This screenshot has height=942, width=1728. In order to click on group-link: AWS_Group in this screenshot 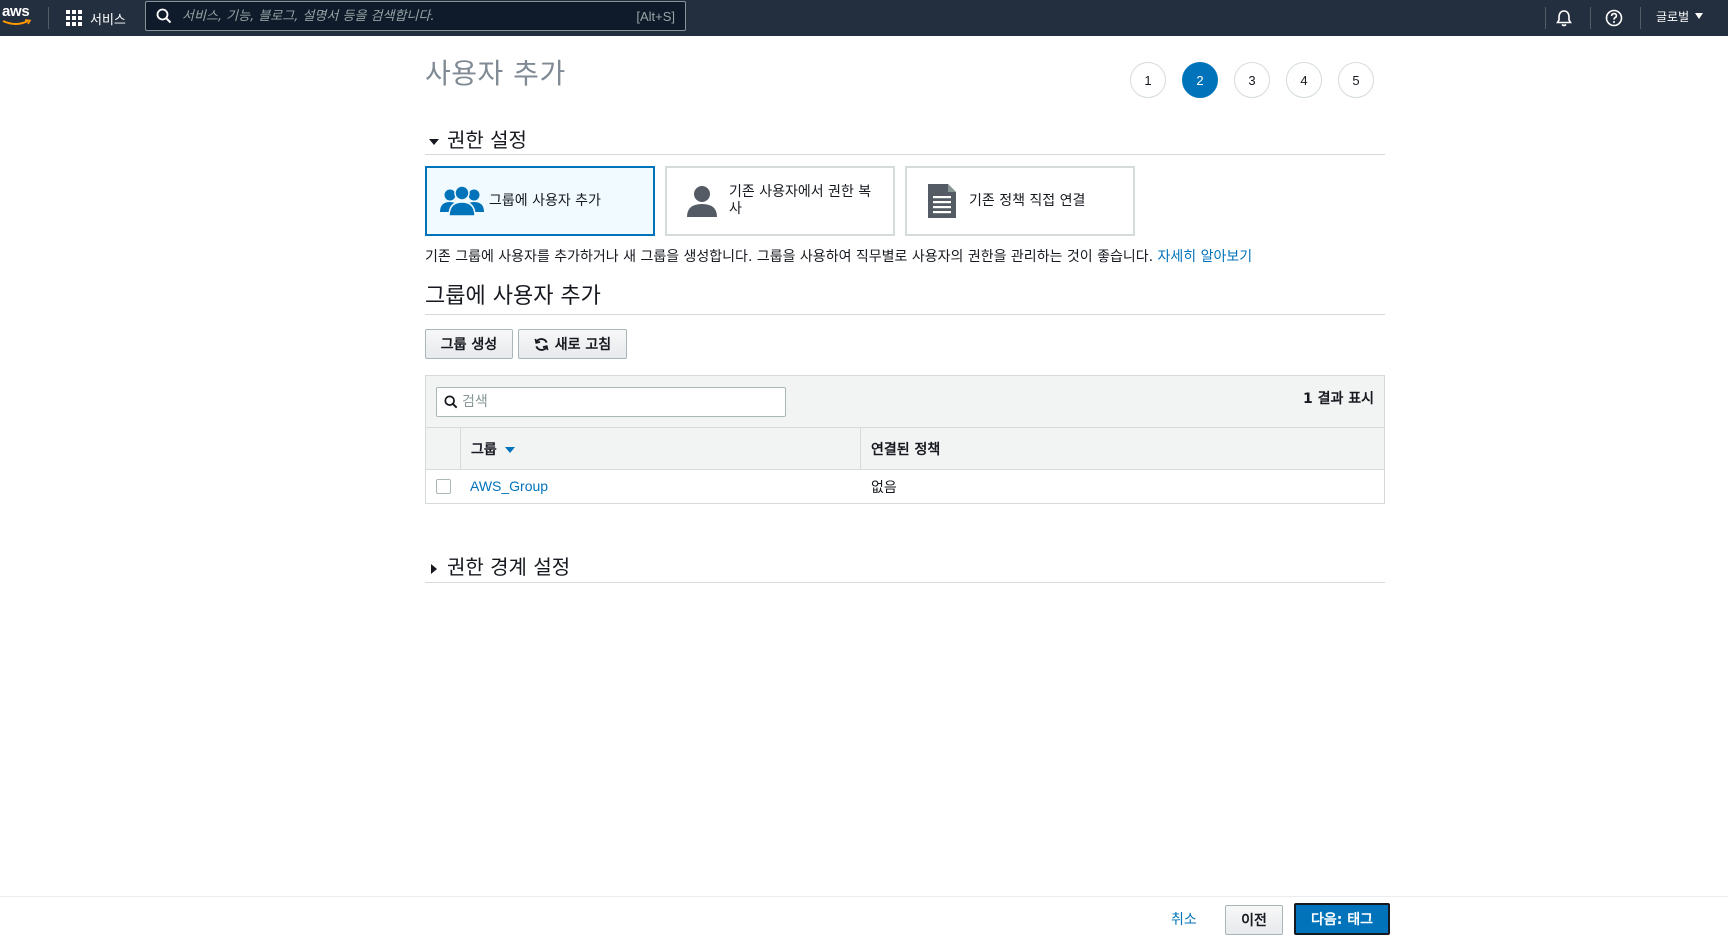, I will do `click(509, 486)`.